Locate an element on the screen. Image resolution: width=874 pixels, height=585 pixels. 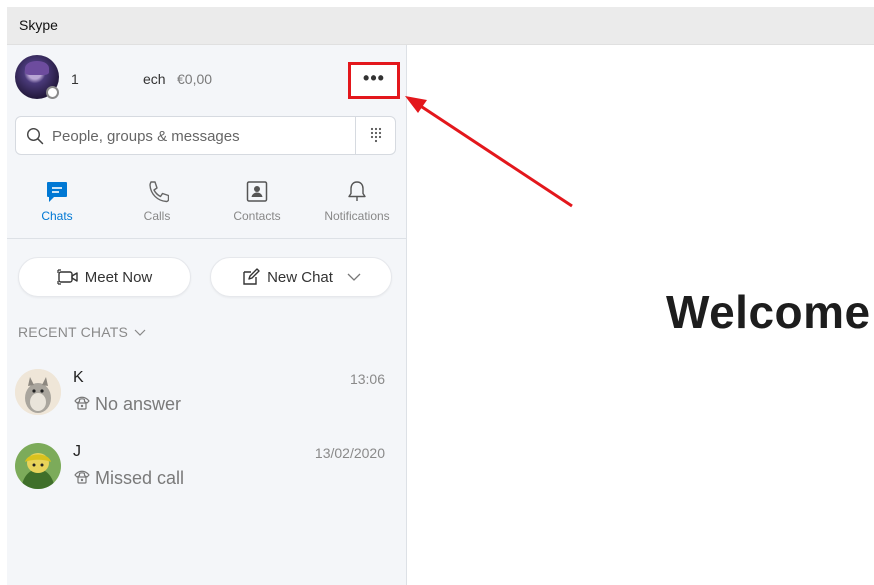
chat-icon is located at coordinates (57, 192).